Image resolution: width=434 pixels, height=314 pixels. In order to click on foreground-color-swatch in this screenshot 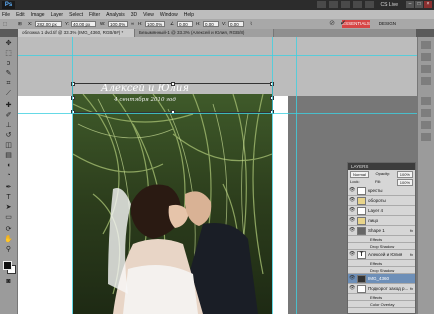, I will do `click(7, 265)`.